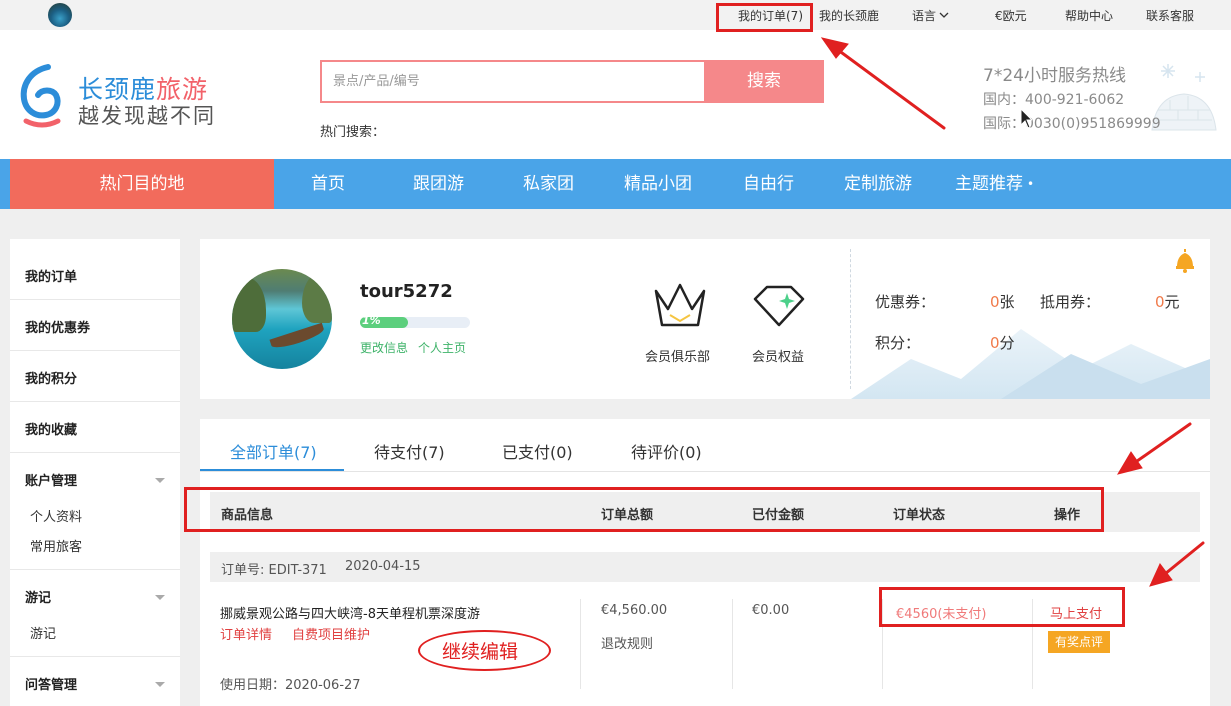  Describe the element at coordinates (779, 304) in the screenshot. I see `diamond-icon` at that location.